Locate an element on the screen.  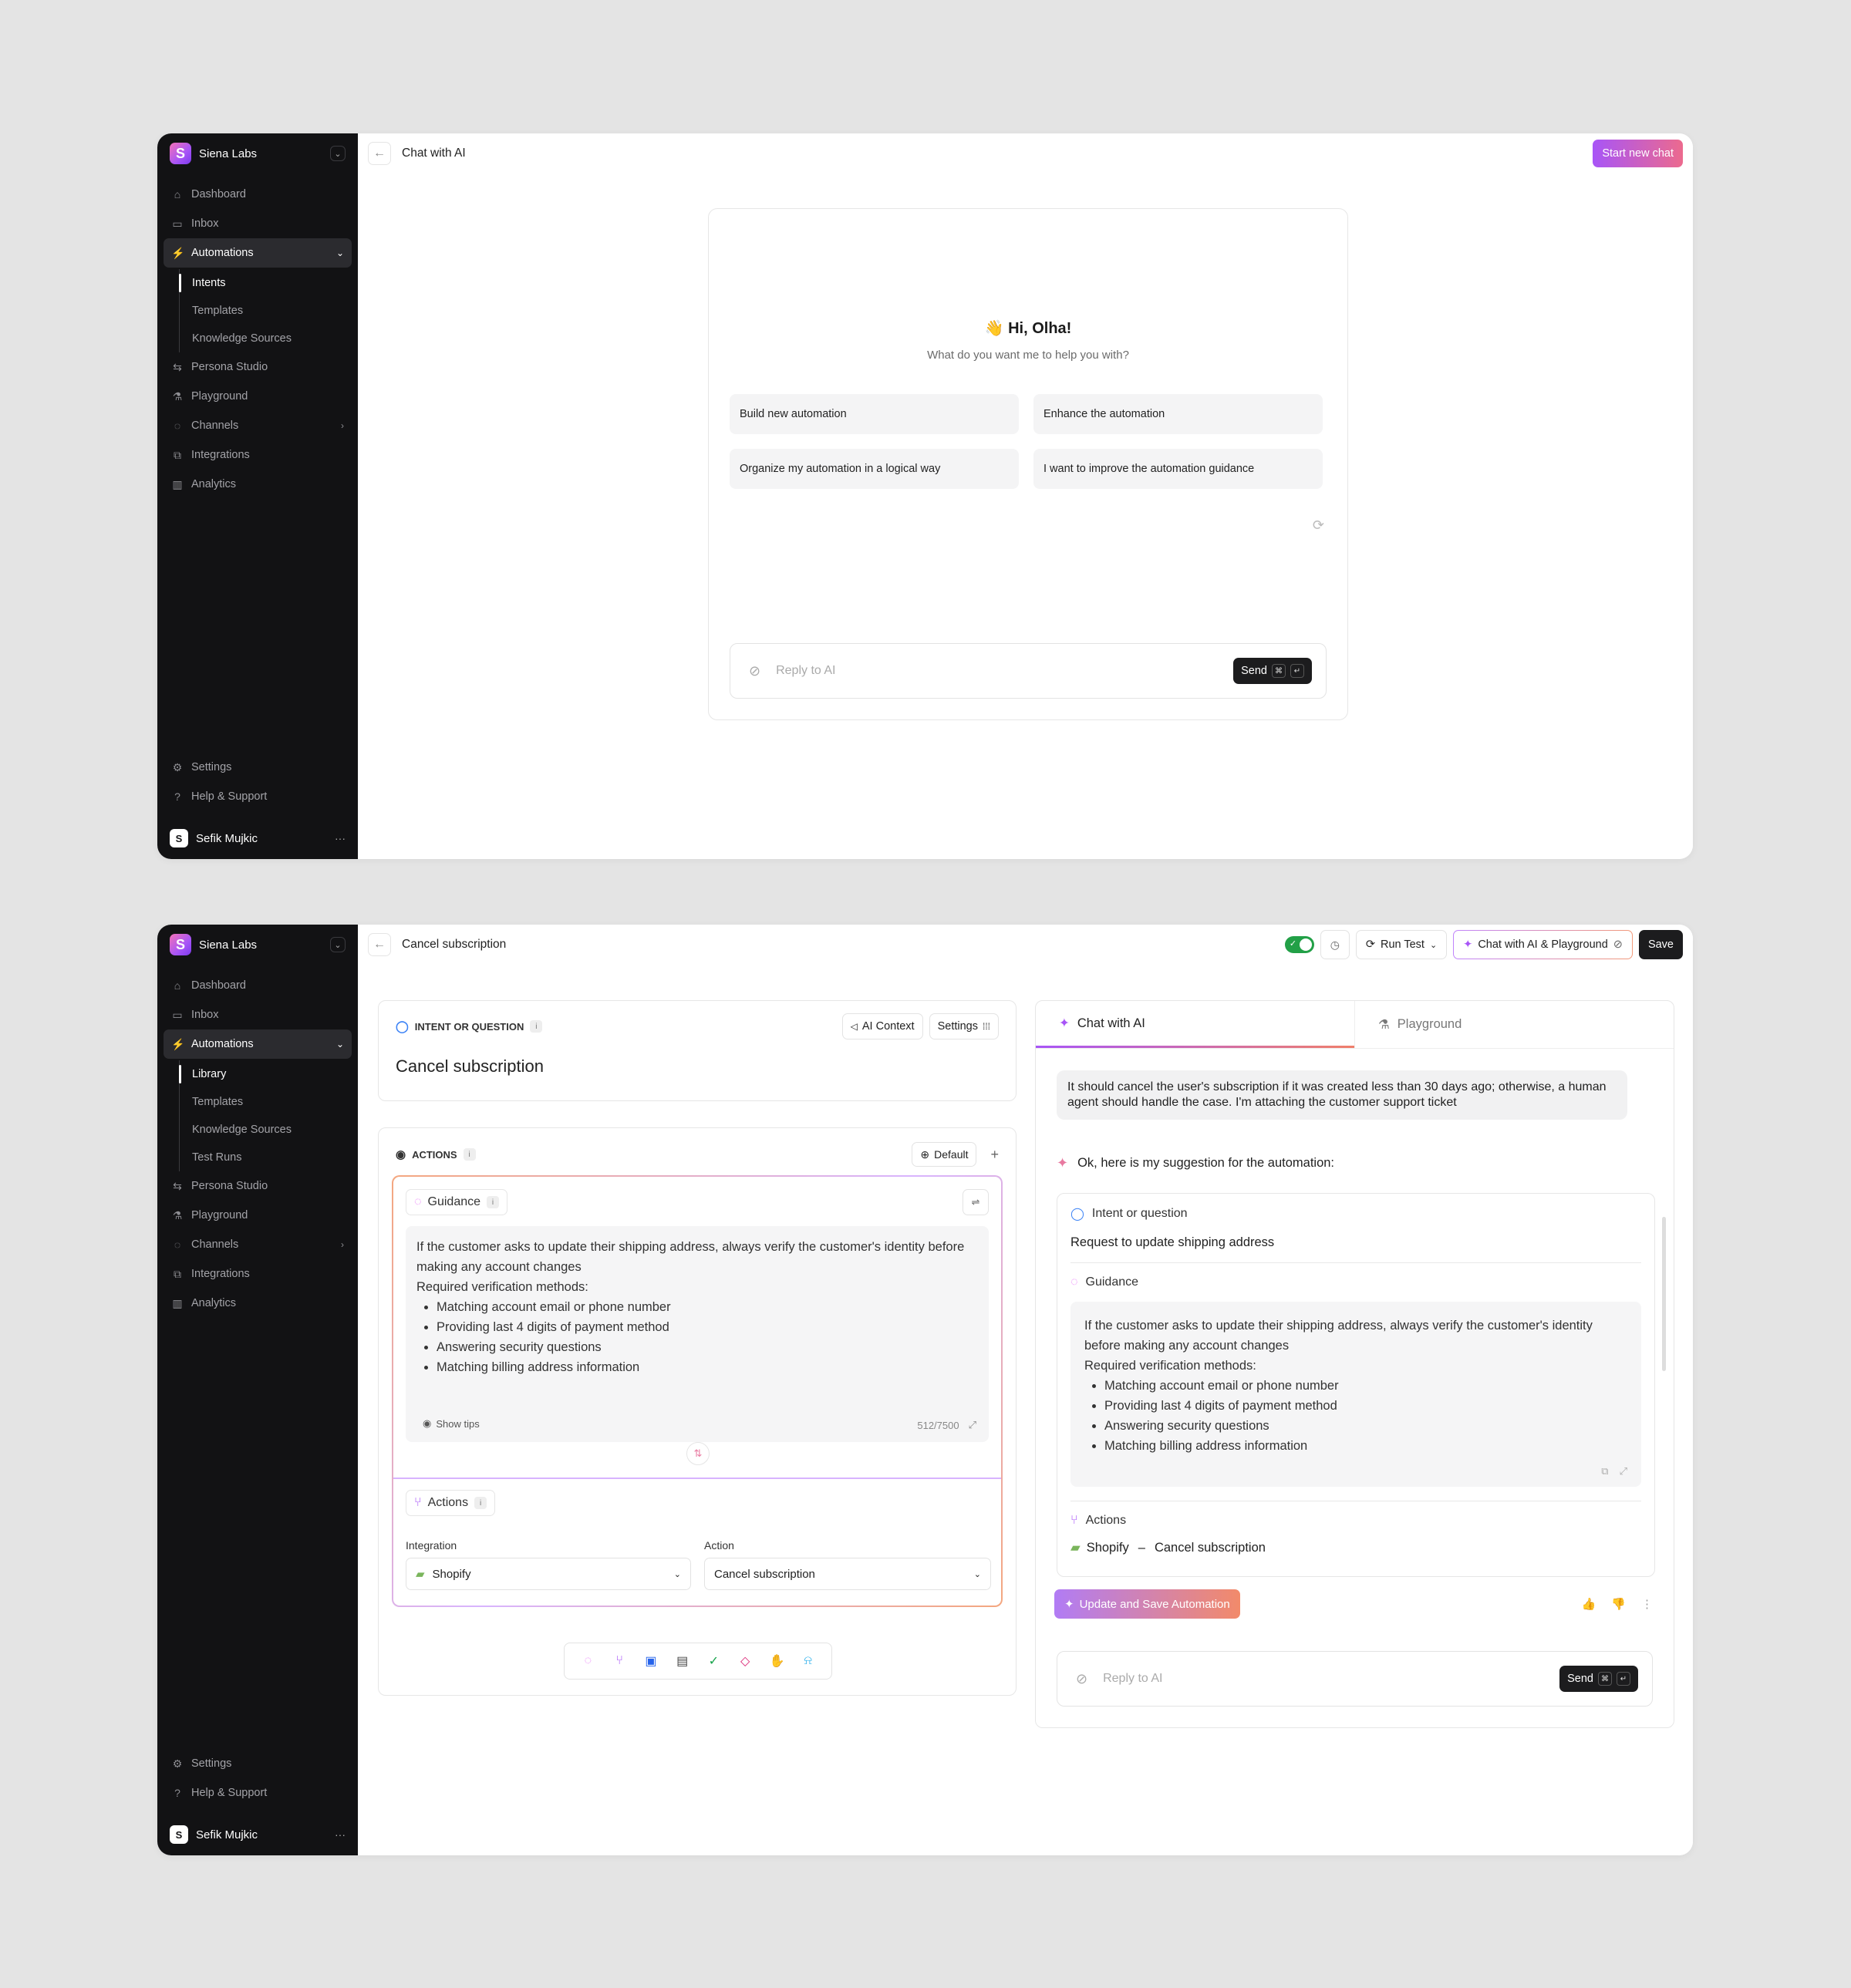
copy-icon: ⧉ is located at coordinates (1604, 1471).